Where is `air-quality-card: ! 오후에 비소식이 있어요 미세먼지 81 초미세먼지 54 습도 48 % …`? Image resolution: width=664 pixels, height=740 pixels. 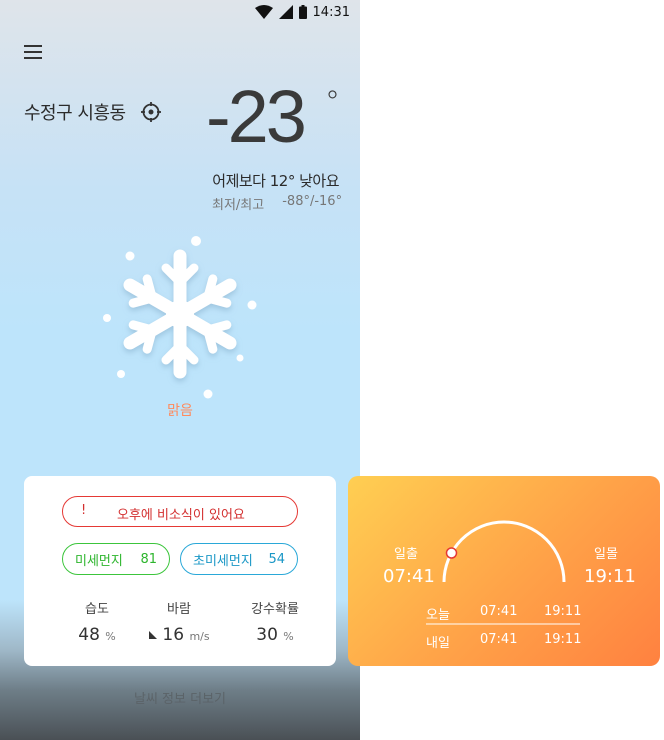 air-quality-card: ! 오후에 비소식이 있어요 미세먼지 81 초미세먼지 54 습도 48 % … is located at coordinates (180, 571).